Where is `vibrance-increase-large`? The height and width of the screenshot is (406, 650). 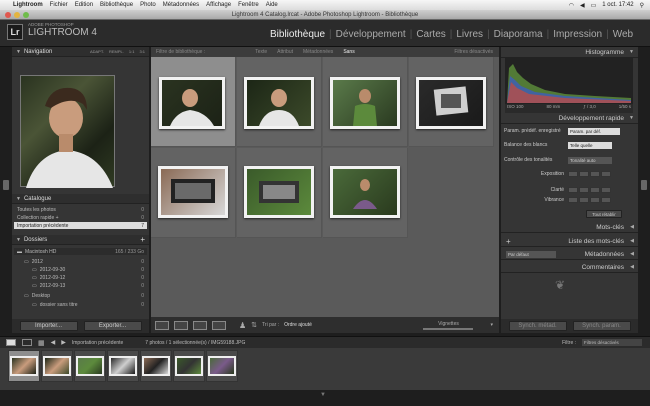
vibrance-increase-large is located at coordinates (606, 200).